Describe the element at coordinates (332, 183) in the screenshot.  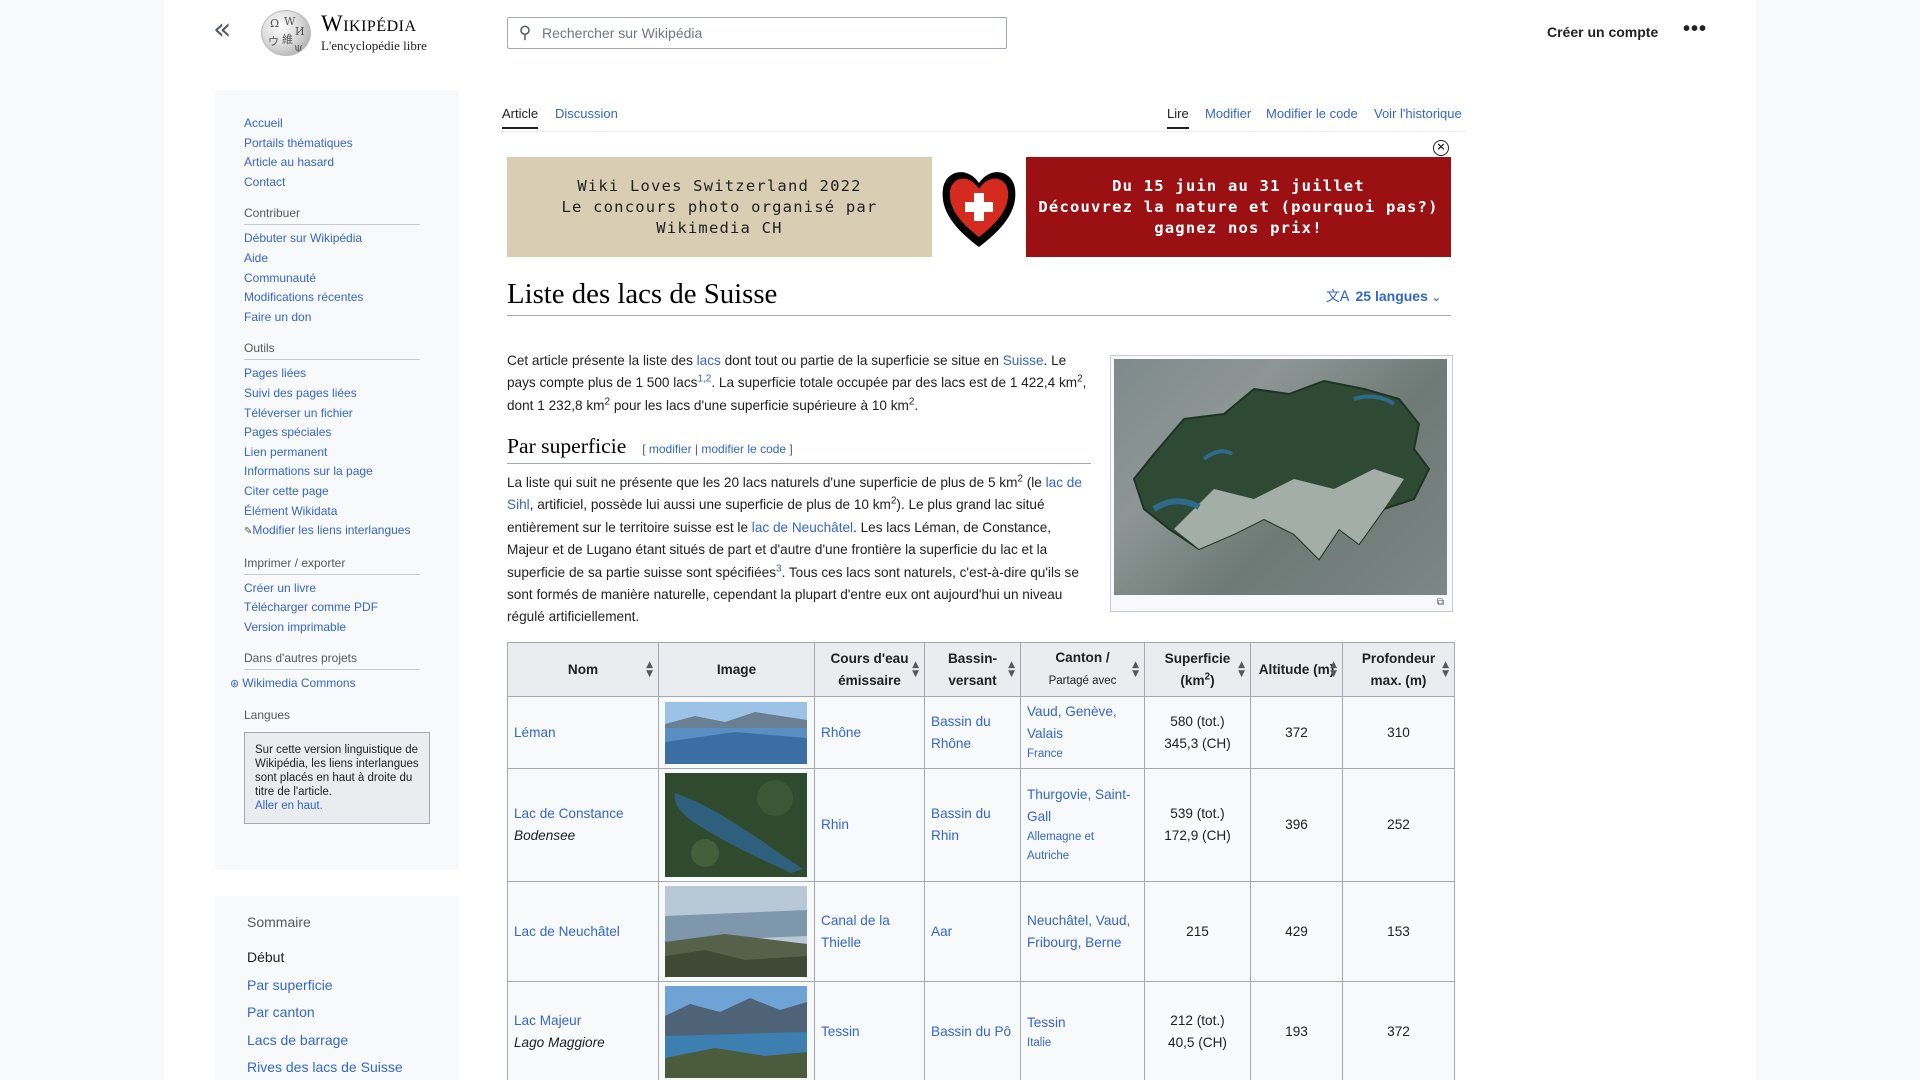
I see `sidebar-item-contact: Contact` at that location.